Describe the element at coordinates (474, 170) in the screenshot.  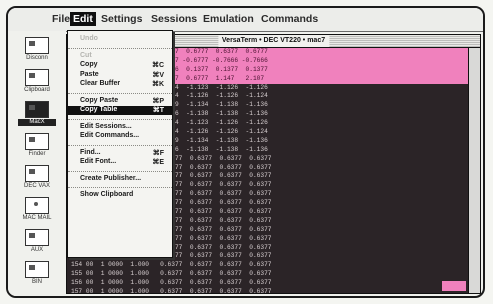
I see `vertical-scrollbar` at that location.